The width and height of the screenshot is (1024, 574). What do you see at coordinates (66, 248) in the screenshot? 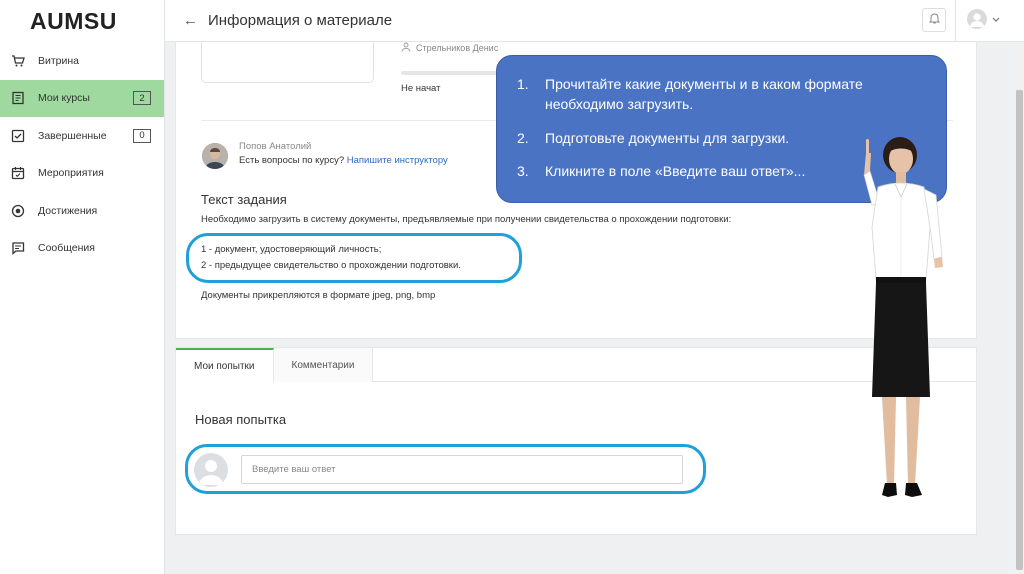
I see `sidebar-item-label: Сообщения` at bounding box center [66, 248].